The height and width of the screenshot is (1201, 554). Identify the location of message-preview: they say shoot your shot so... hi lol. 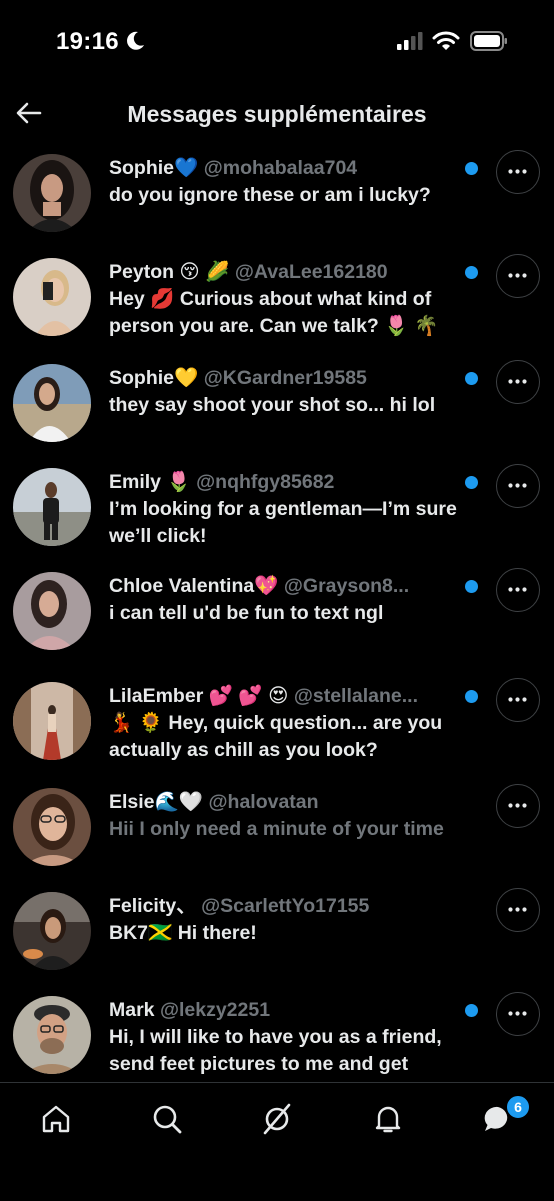
(272, 405).